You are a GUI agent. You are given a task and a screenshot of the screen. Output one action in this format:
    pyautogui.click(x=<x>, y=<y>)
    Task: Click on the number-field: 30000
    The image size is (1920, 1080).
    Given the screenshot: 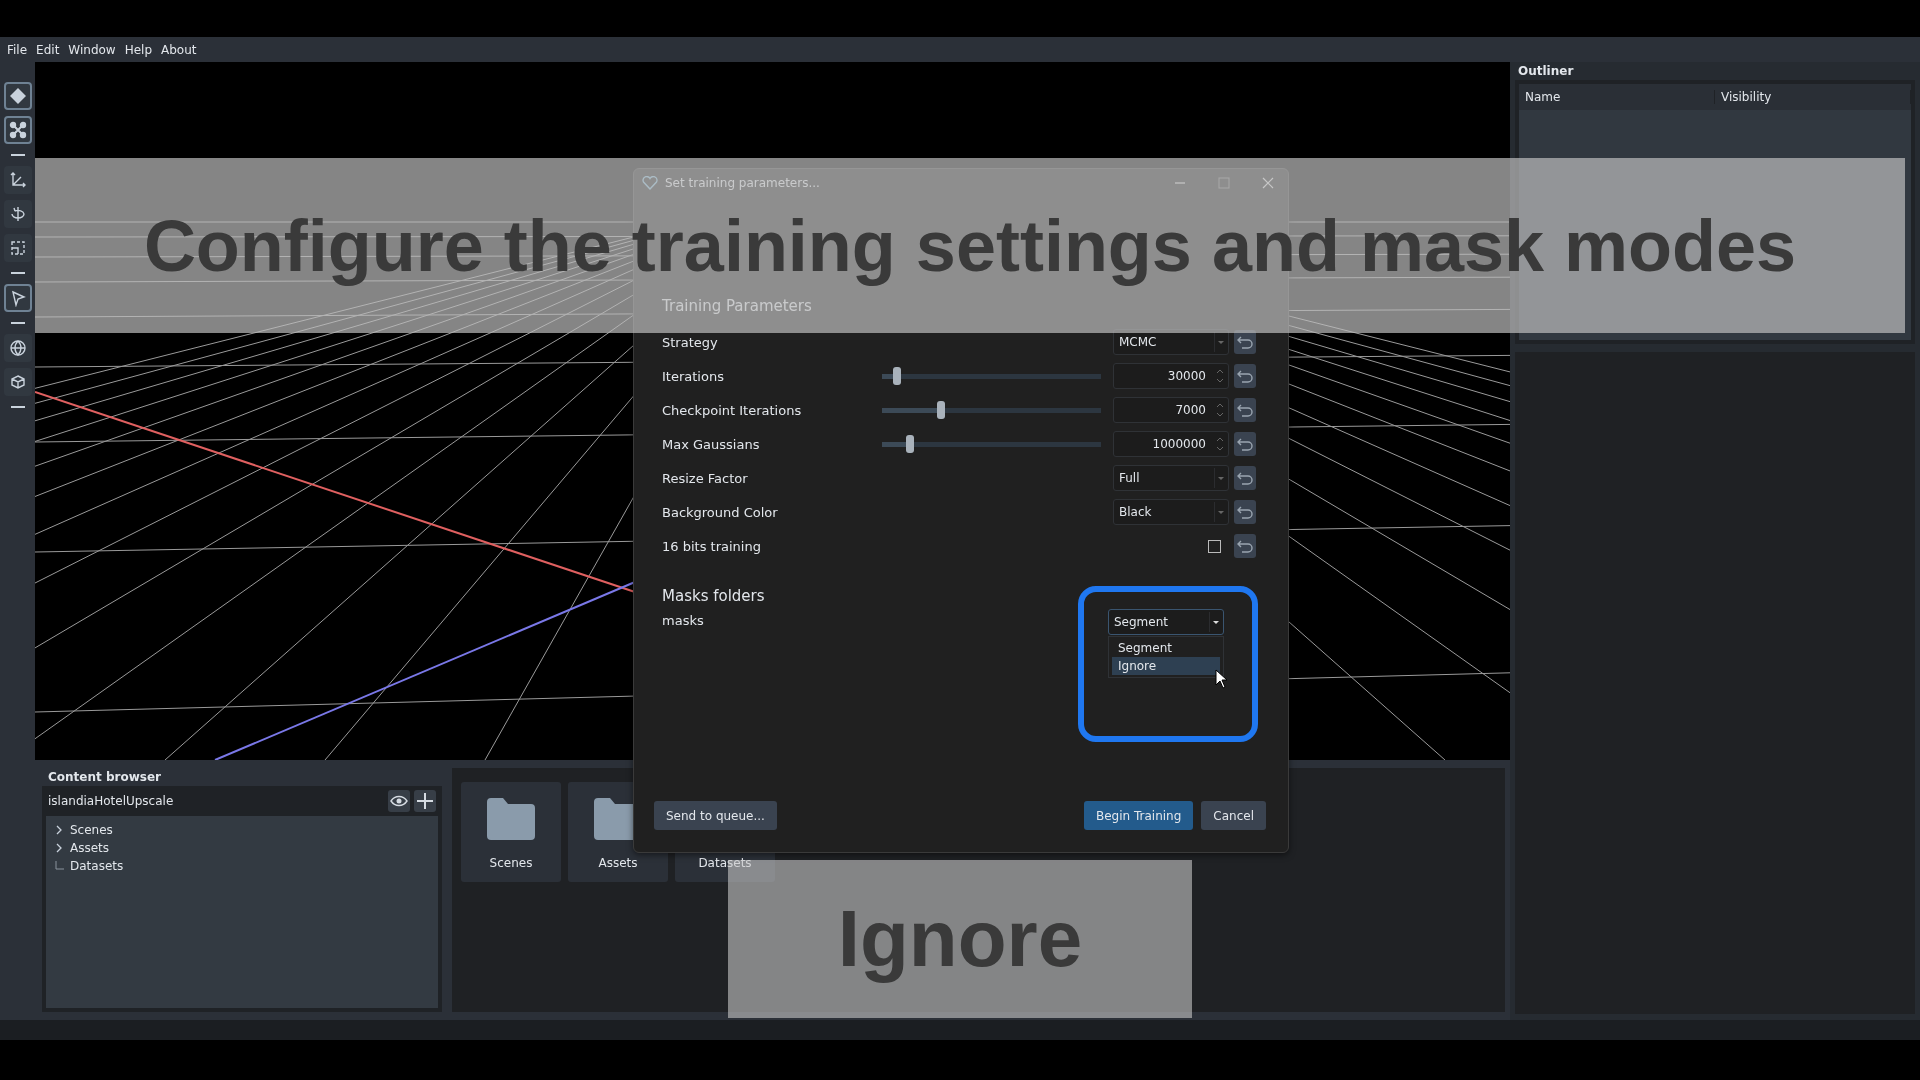 What is the action you would take?
    pyautogui.click(x=1171, y=376)
    